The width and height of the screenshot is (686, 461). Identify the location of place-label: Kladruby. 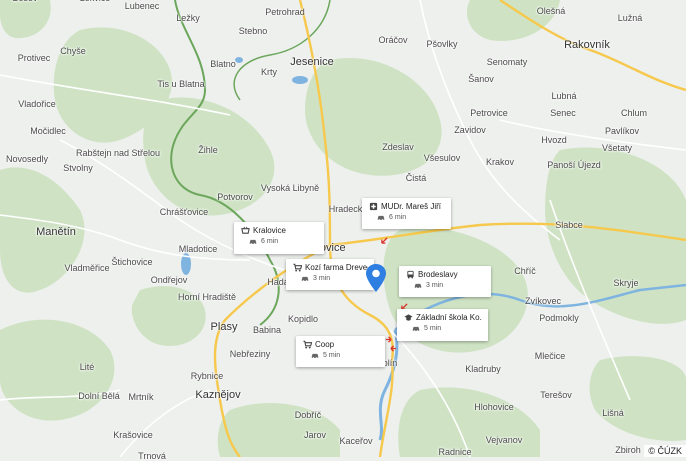
(483, 369).